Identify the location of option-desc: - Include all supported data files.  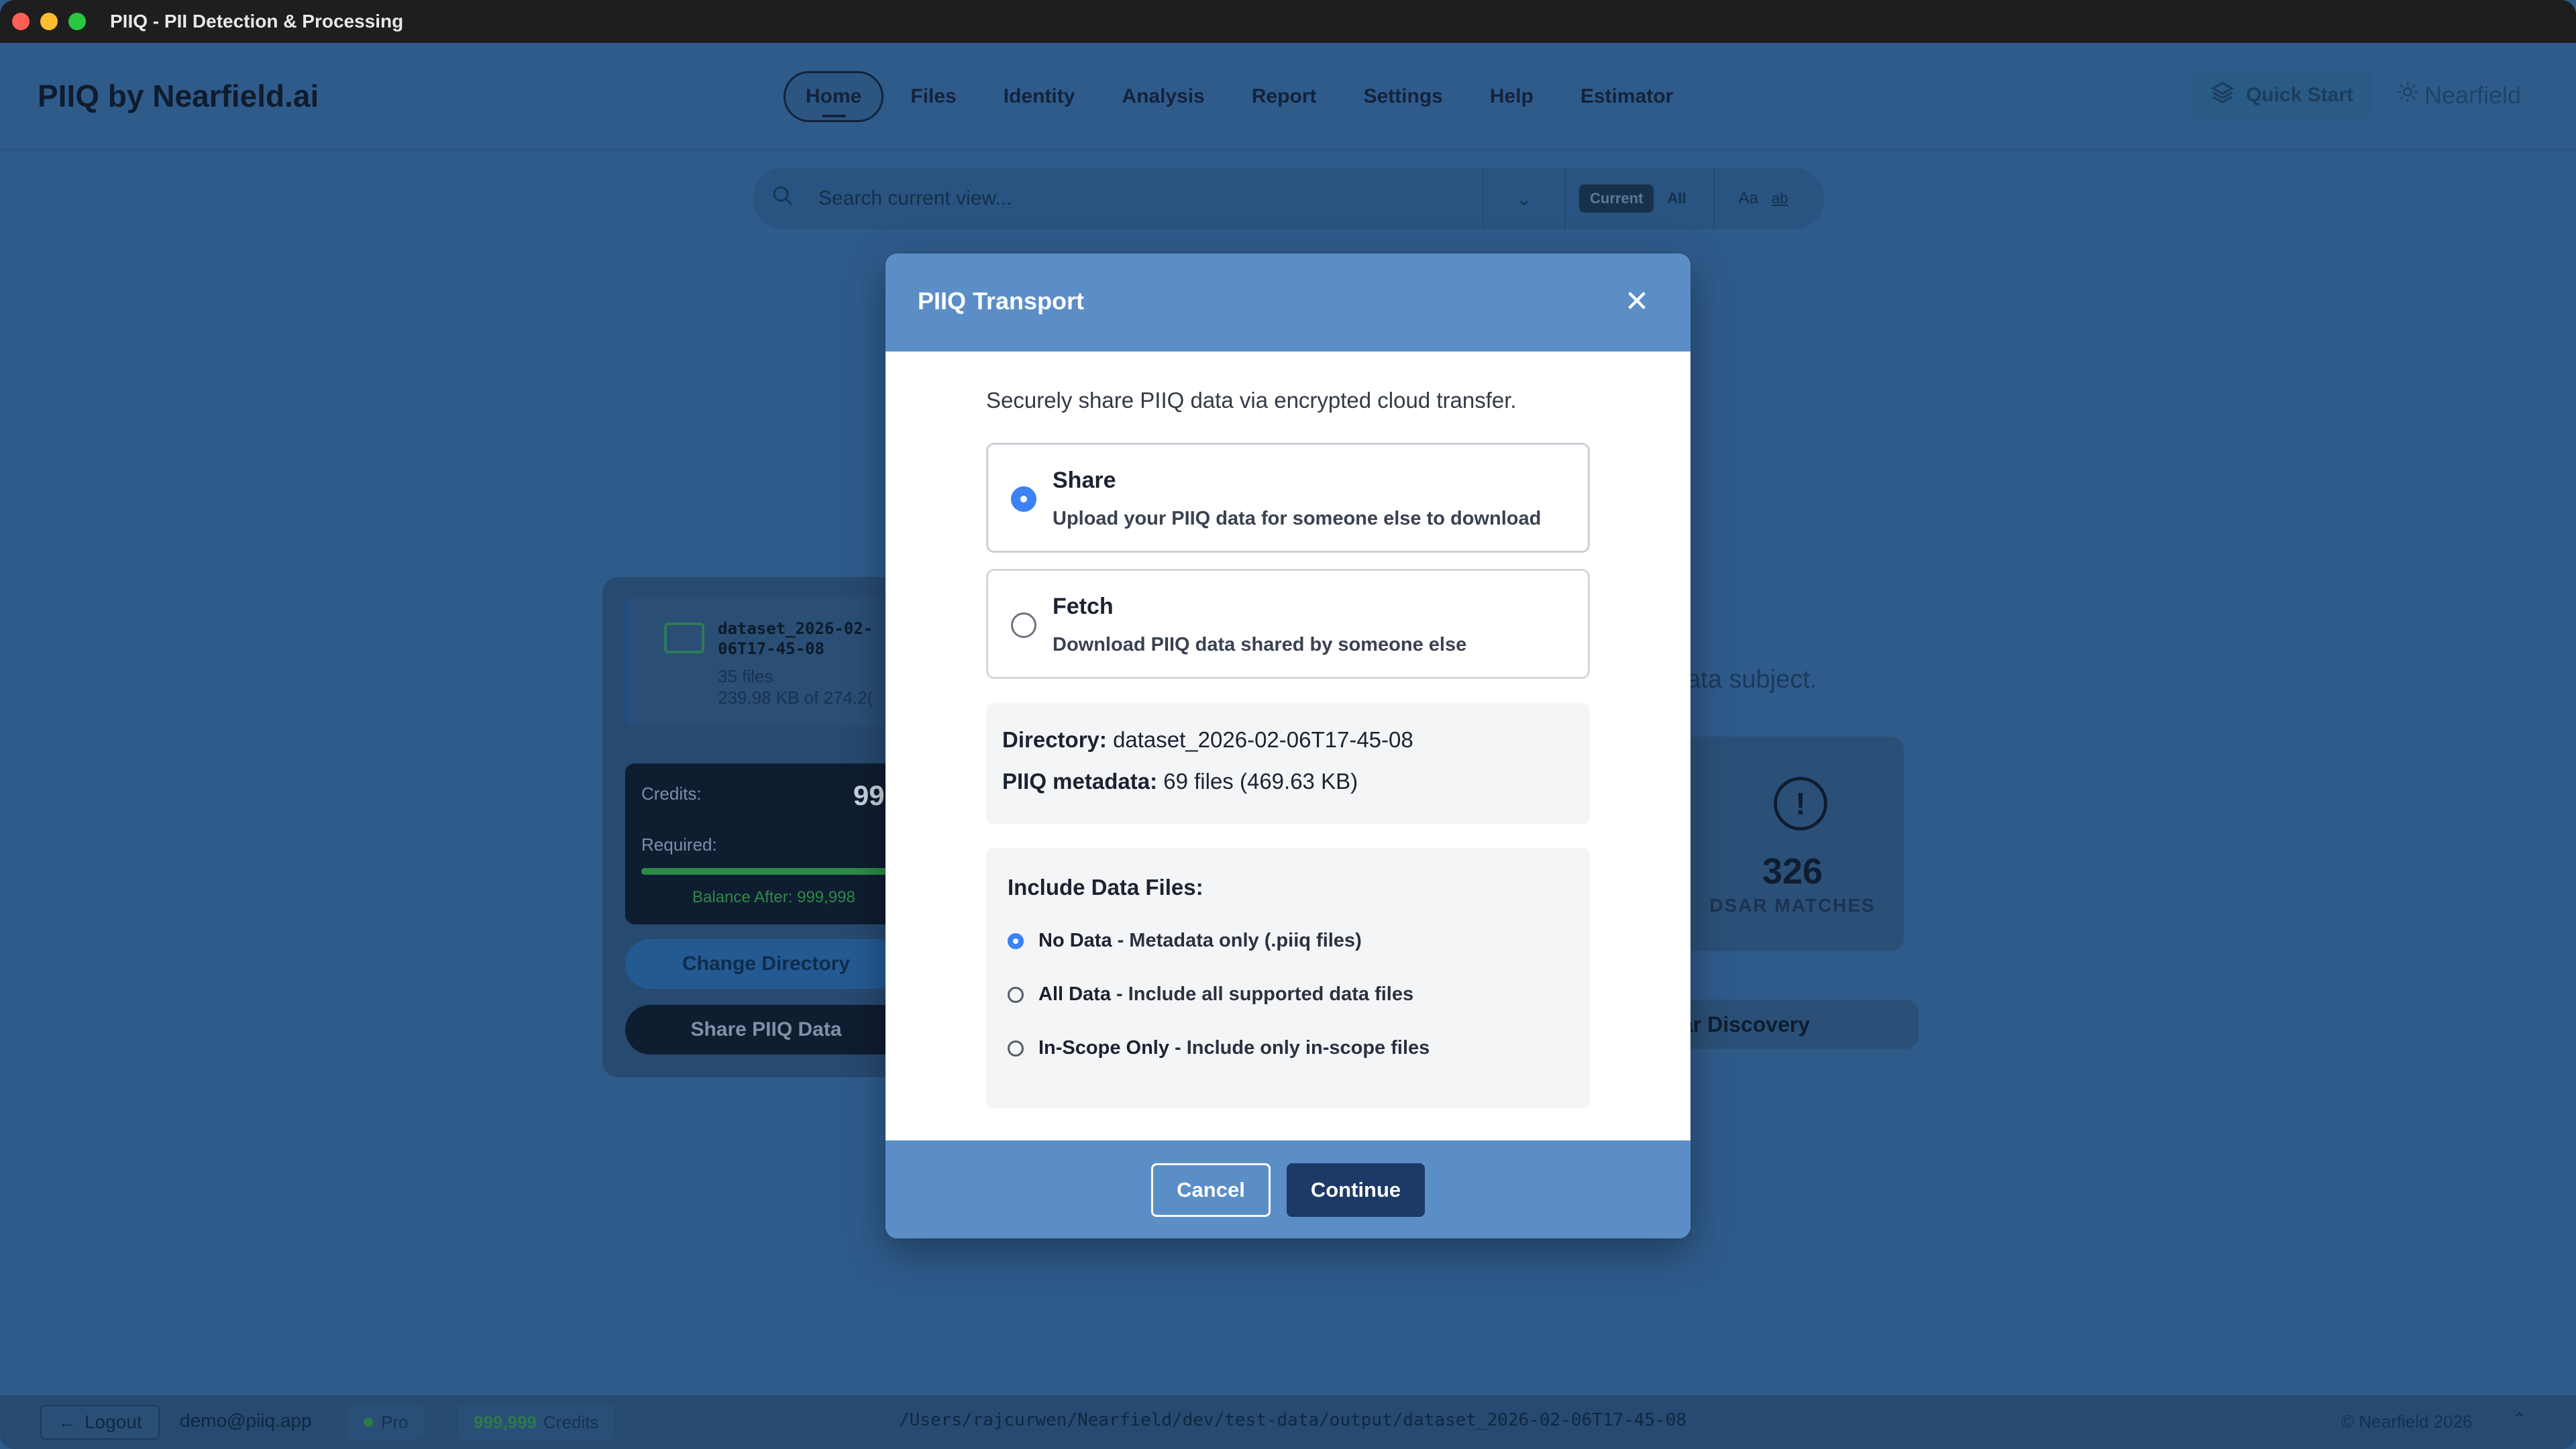
(1265, 994).